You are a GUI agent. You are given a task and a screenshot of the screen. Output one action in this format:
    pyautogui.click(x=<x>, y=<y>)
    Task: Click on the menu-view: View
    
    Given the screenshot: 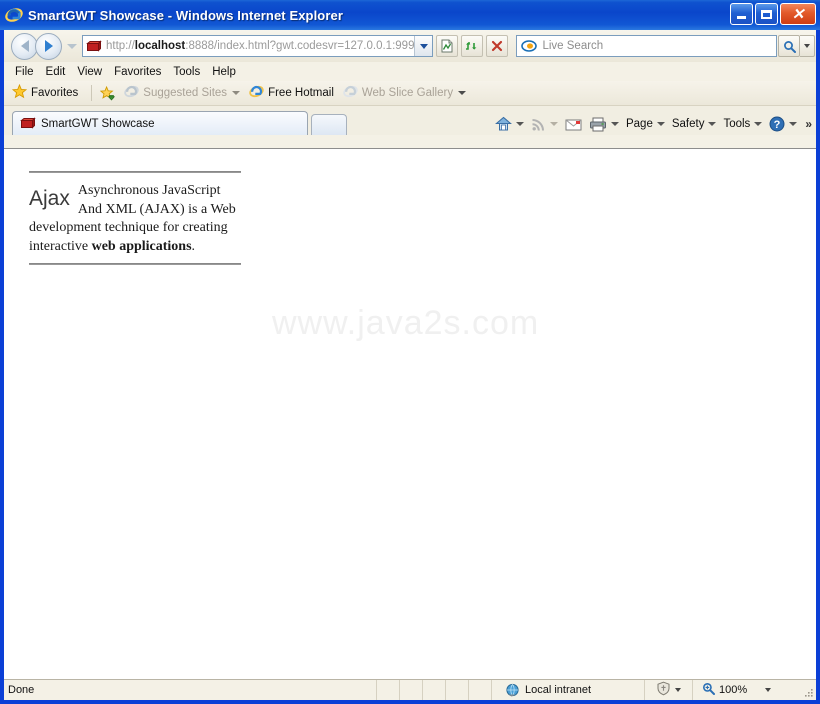 What is the action you would take?
    pyautogui.click(x=92, y=72)
    